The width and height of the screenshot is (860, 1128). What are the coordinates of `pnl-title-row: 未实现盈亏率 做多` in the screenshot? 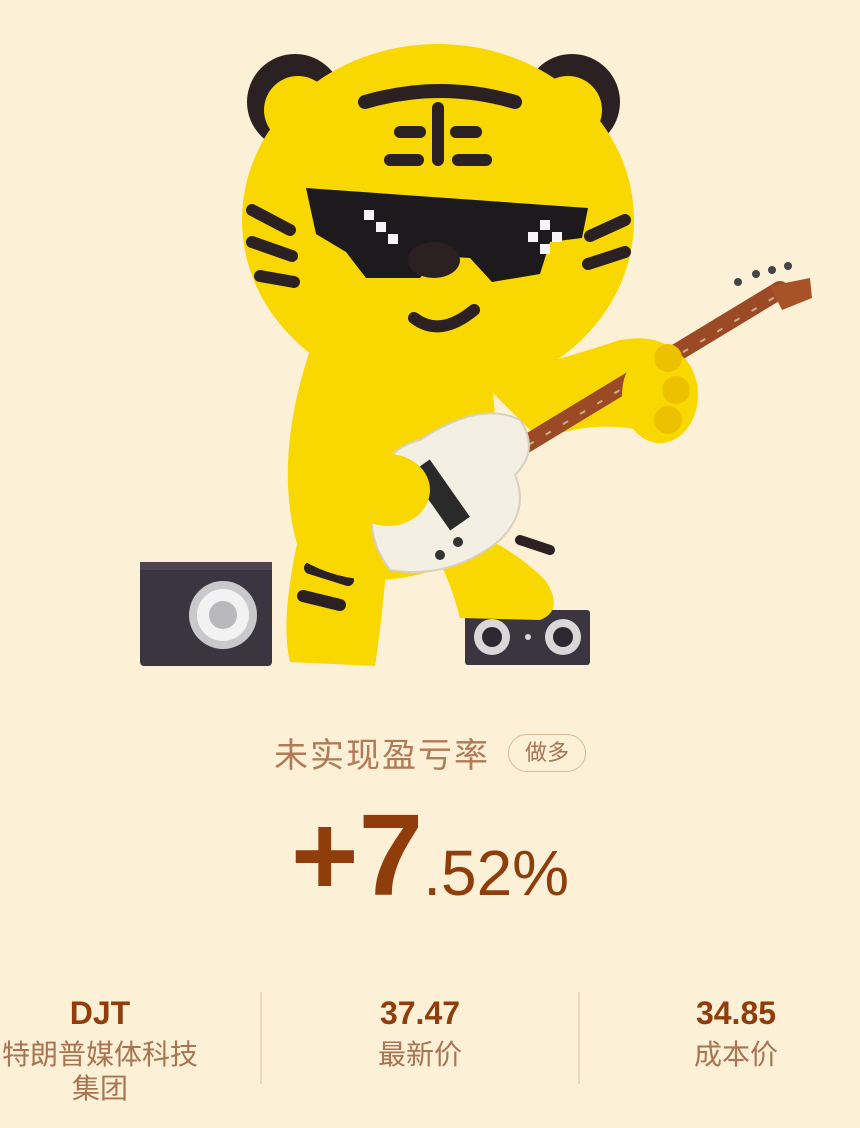 It's located at (430, 752).